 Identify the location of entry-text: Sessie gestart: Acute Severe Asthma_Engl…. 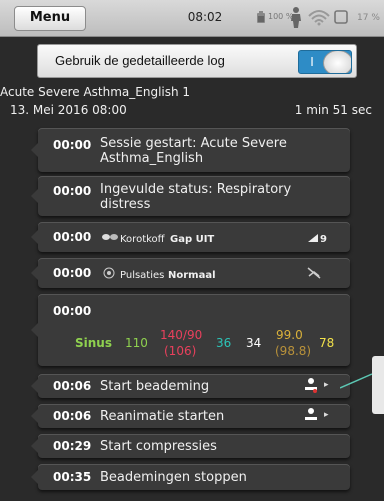
(193, 151).